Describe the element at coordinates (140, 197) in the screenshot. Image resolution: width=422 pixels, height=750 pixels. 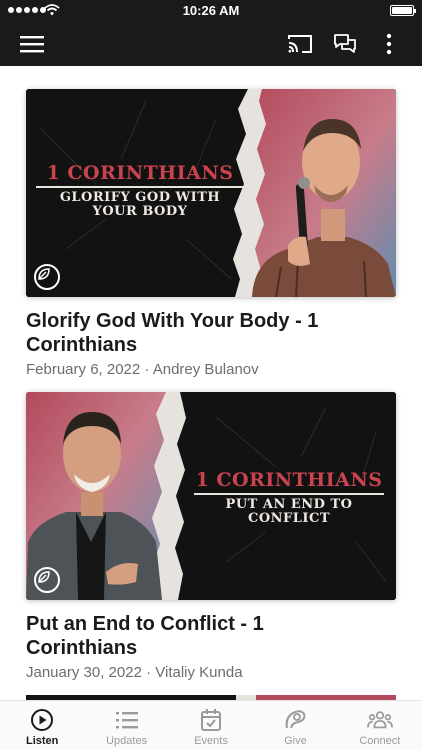
I see `series-subtitle-line1: GLORIFY GOD WITH` at that location.